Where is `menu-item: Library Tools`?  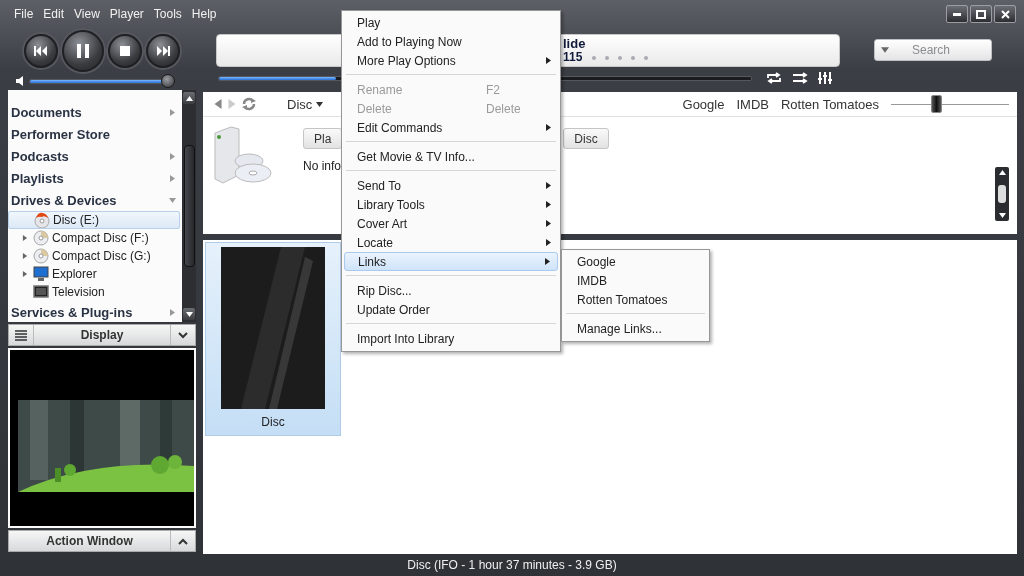
menu-item: Library Tools is located at coordinates (451, 204).